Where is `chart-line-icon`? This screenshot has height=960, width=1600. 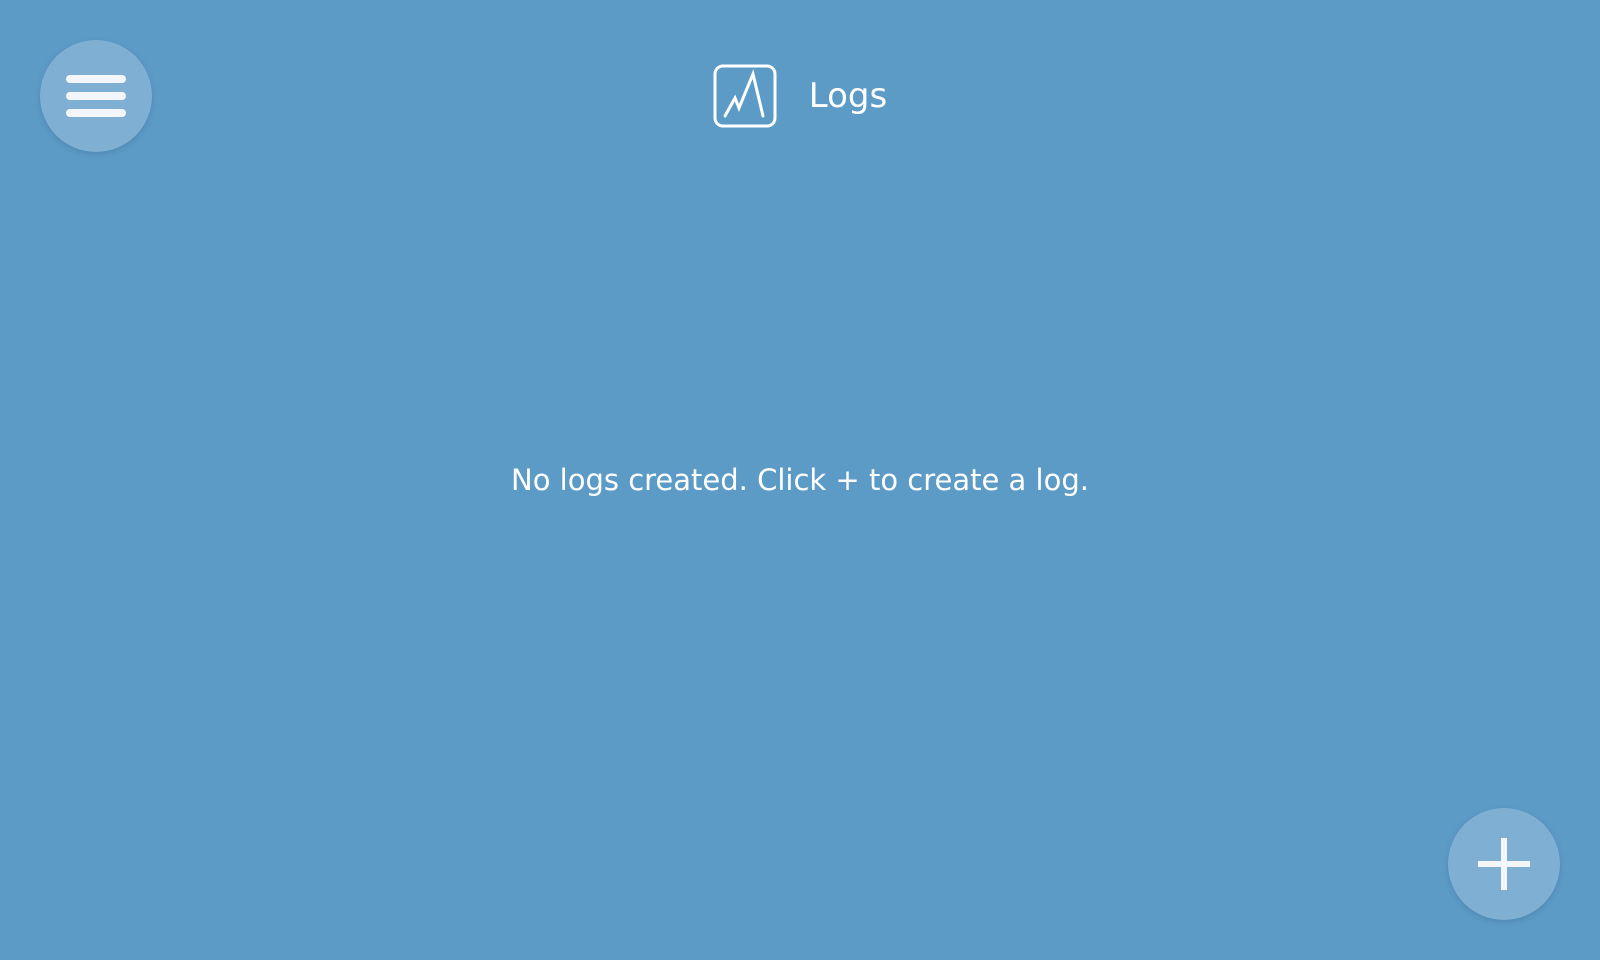
chart-line-icon is located at coordinates (745, 96).